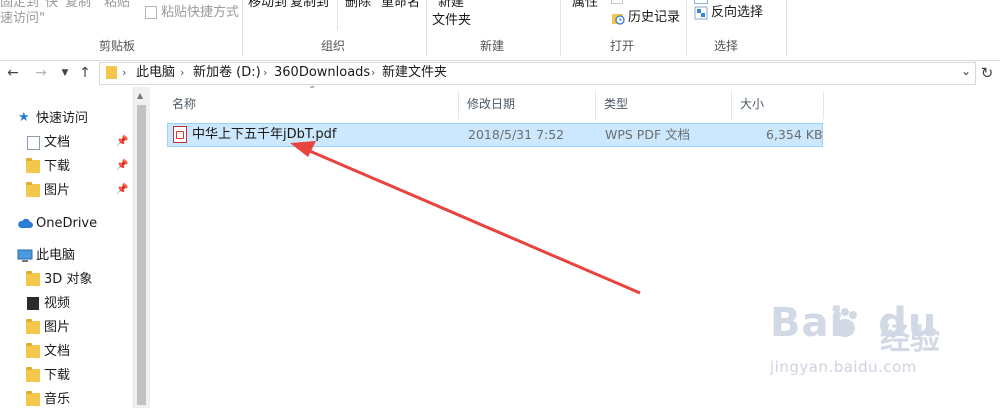  I want to click on arrow-head, so click(303, 149).